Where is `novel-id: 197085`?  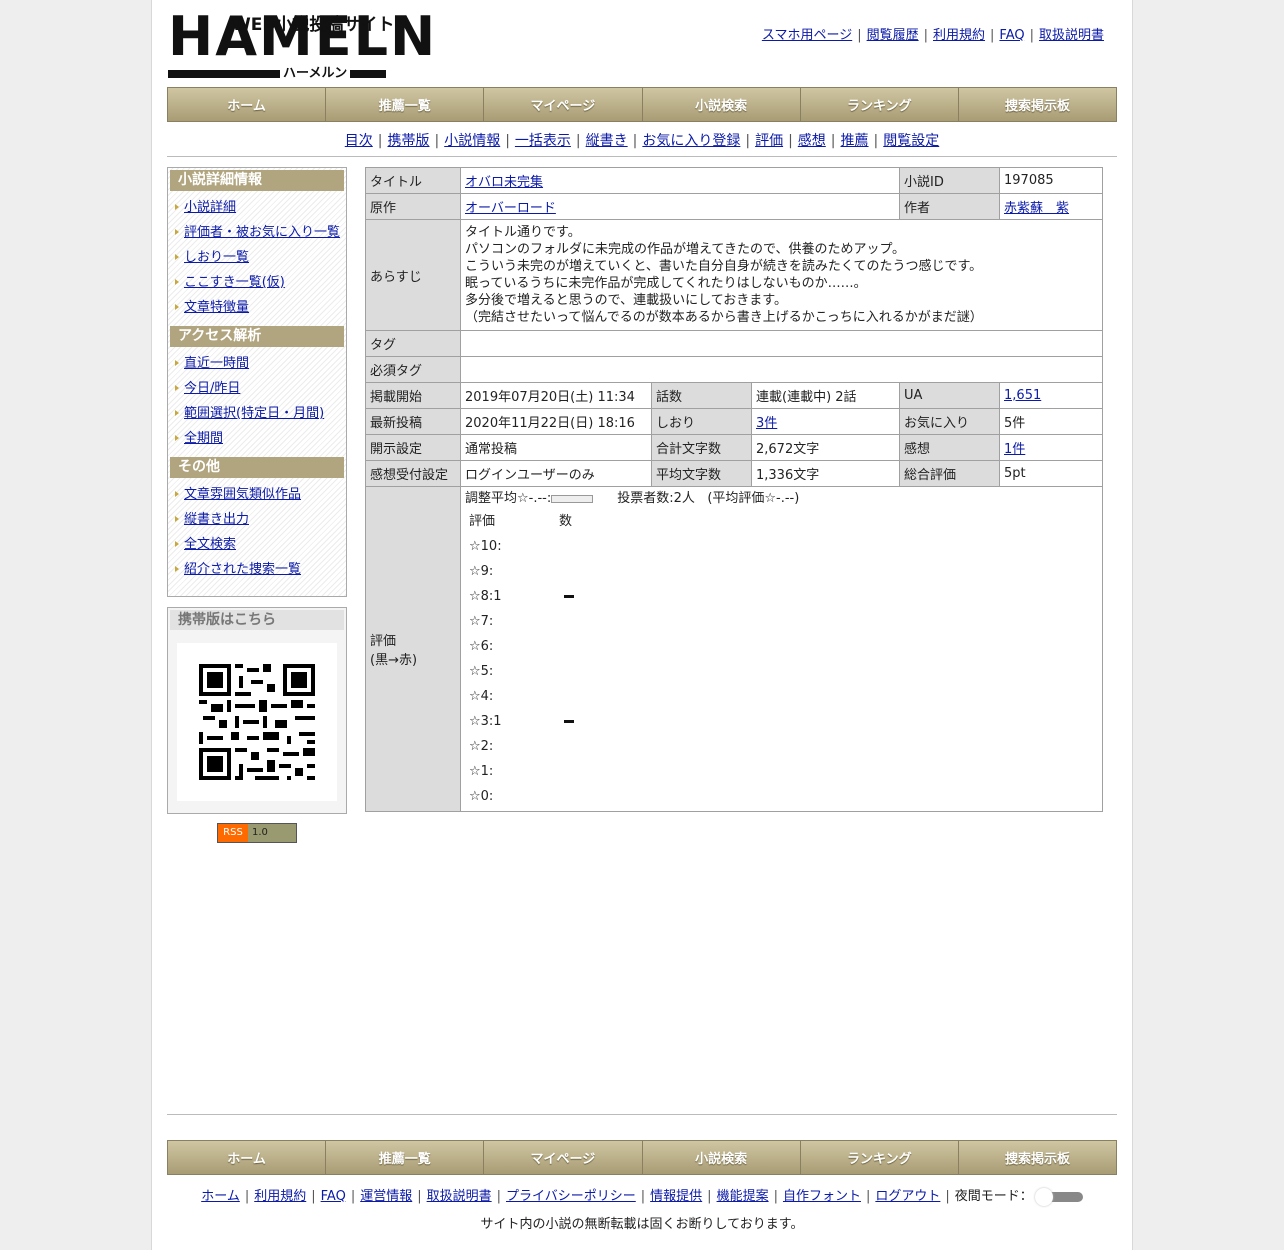
novel-id: 197085 is located at coordinates (1051, 180).